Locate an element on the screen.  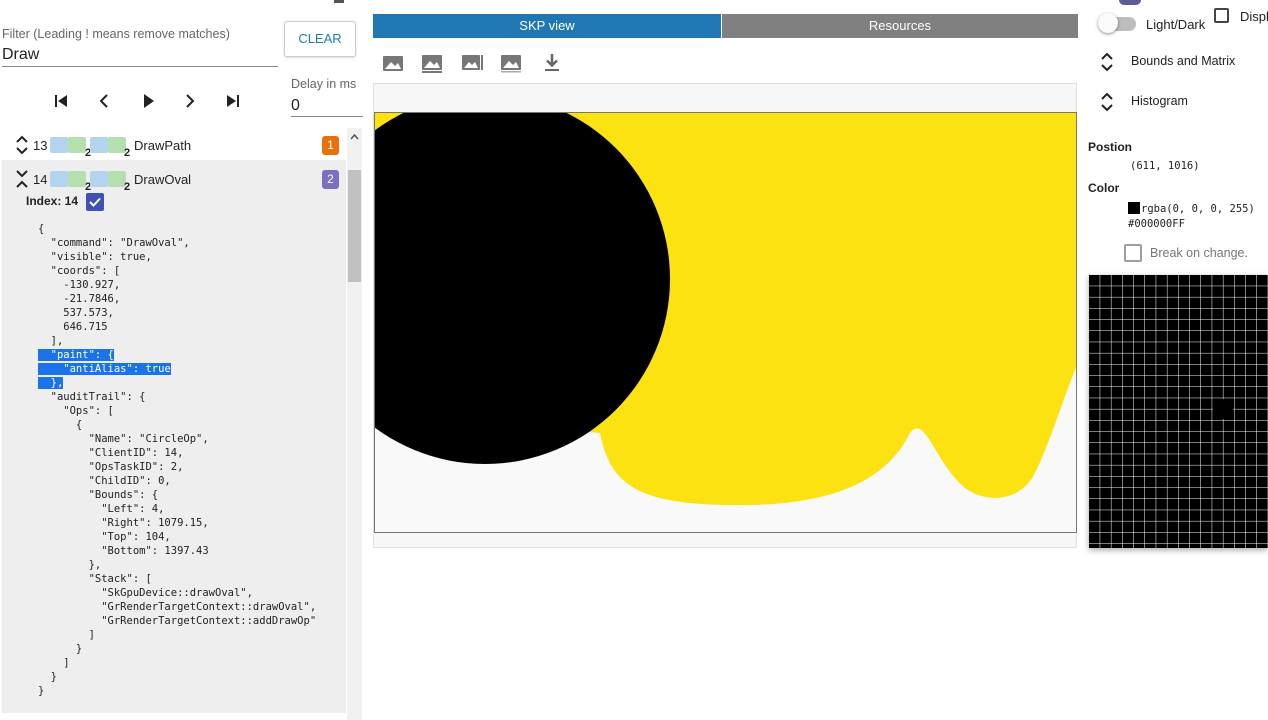
filter-input is located at coordinates (140, 55).